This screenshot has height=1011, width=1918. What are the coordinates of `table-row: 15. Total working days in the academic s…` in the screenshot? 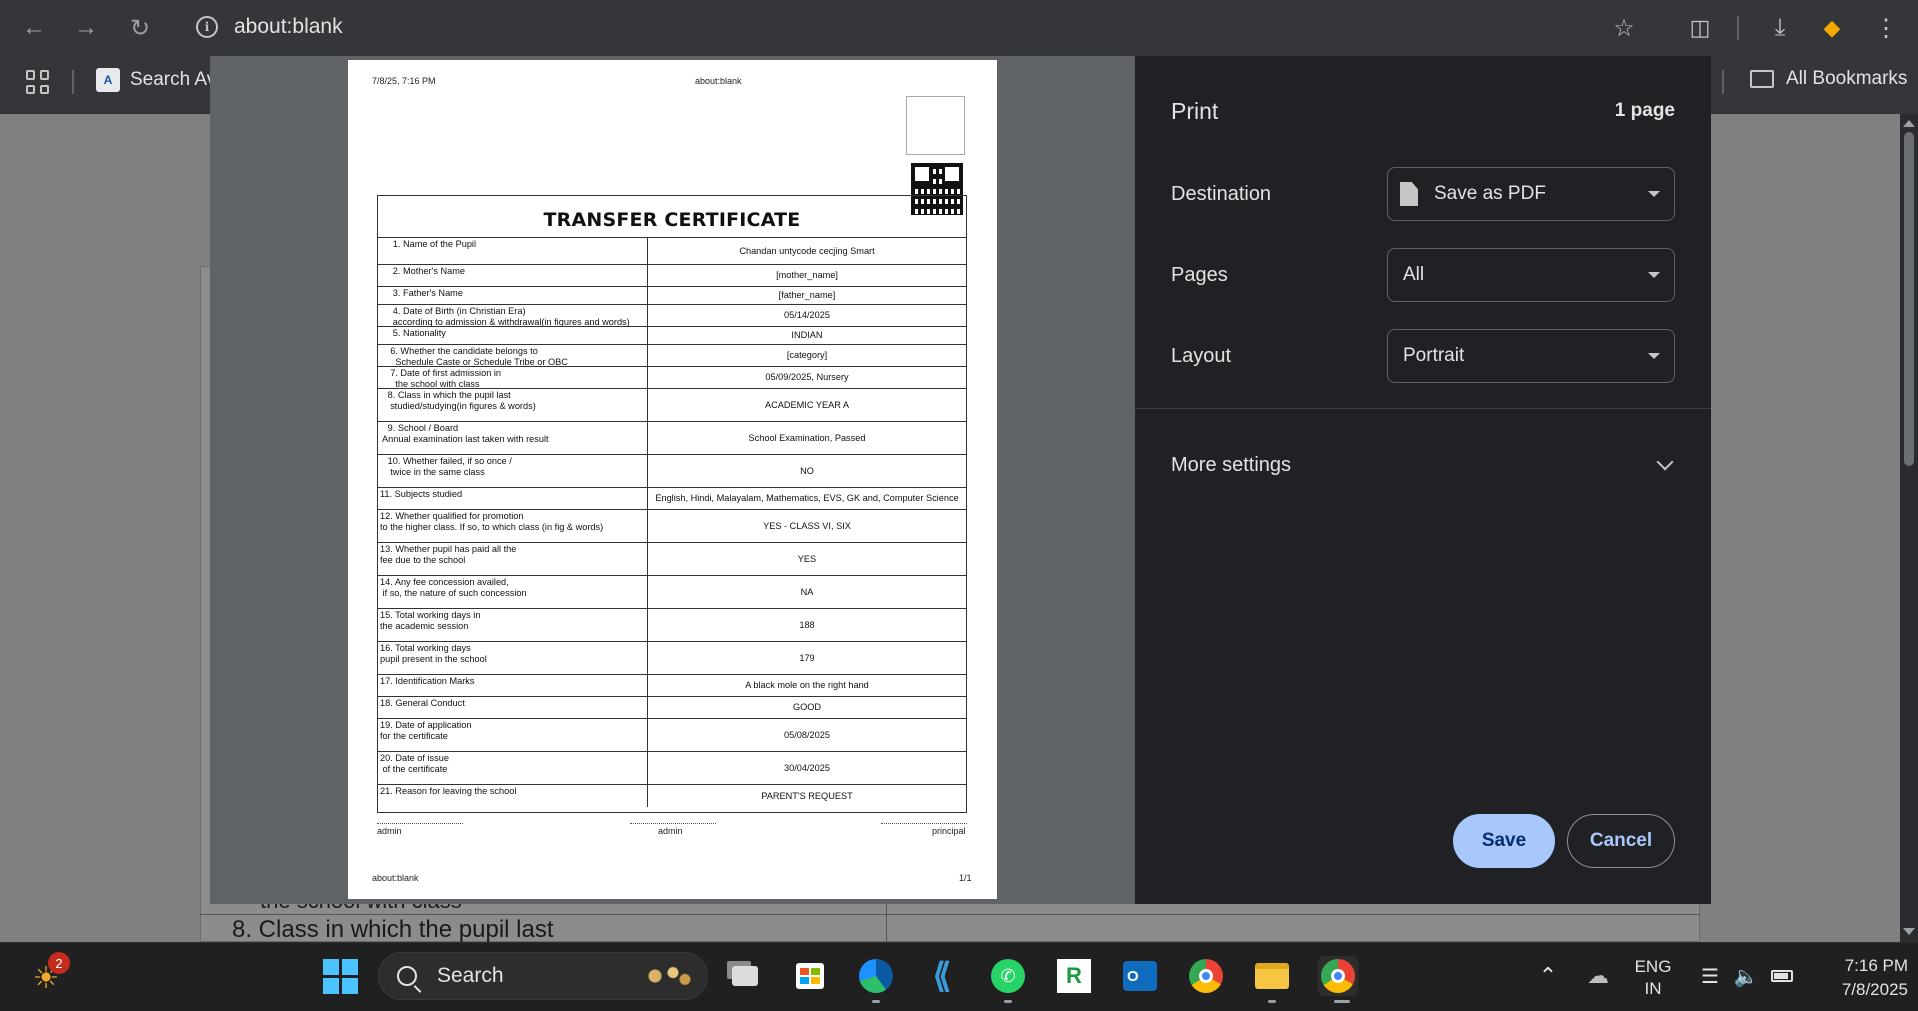 It's located at (672, 625).